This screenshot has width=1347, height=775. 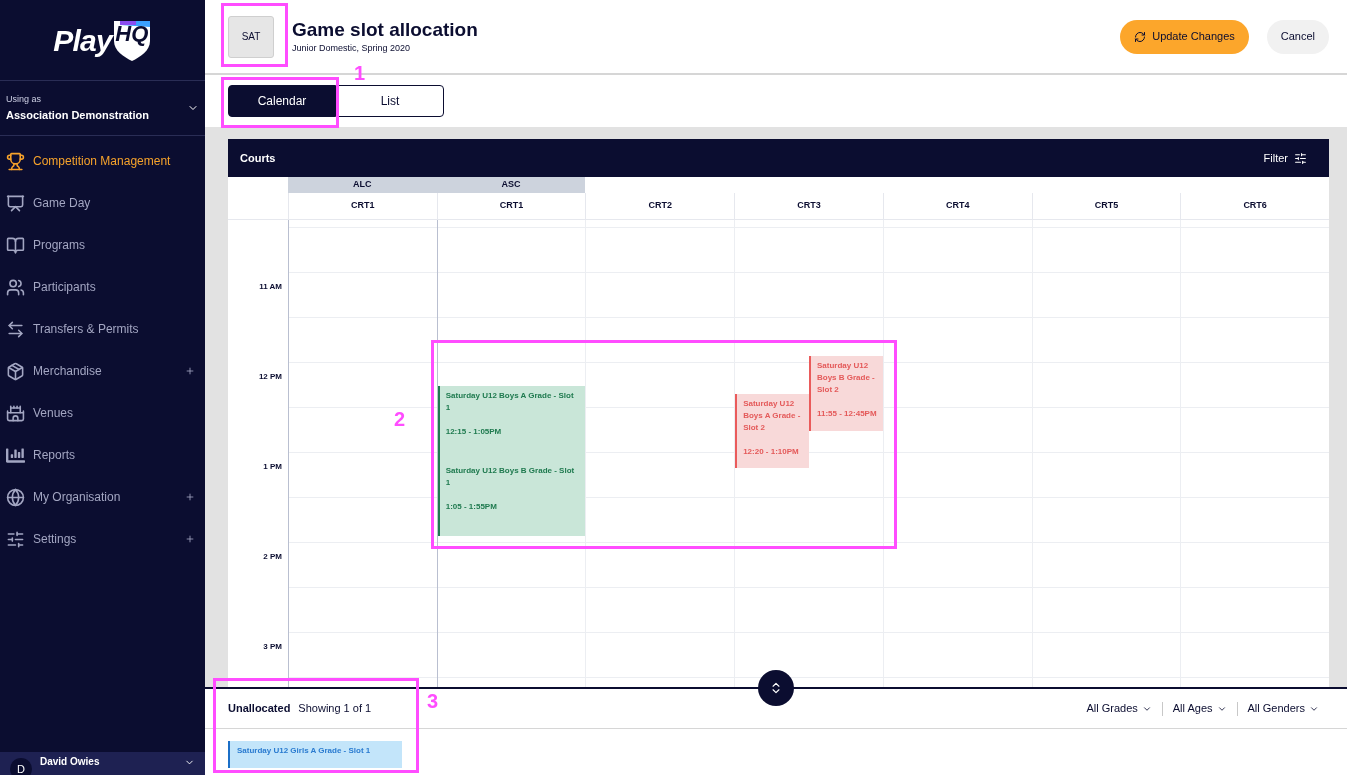 What do you see at coordinates (102, 763) in the screenshot?
I see `user-bar: D David Owies` at bounding box center [102, 763].